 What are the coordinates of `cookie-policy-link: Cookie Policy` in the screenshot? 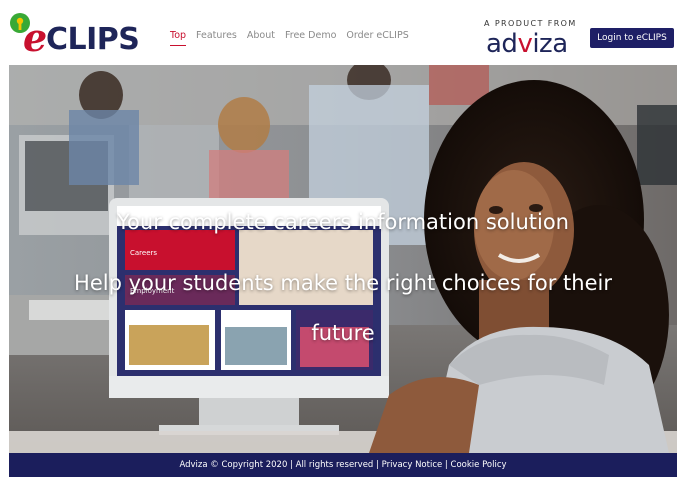 It's located at (479, 465).